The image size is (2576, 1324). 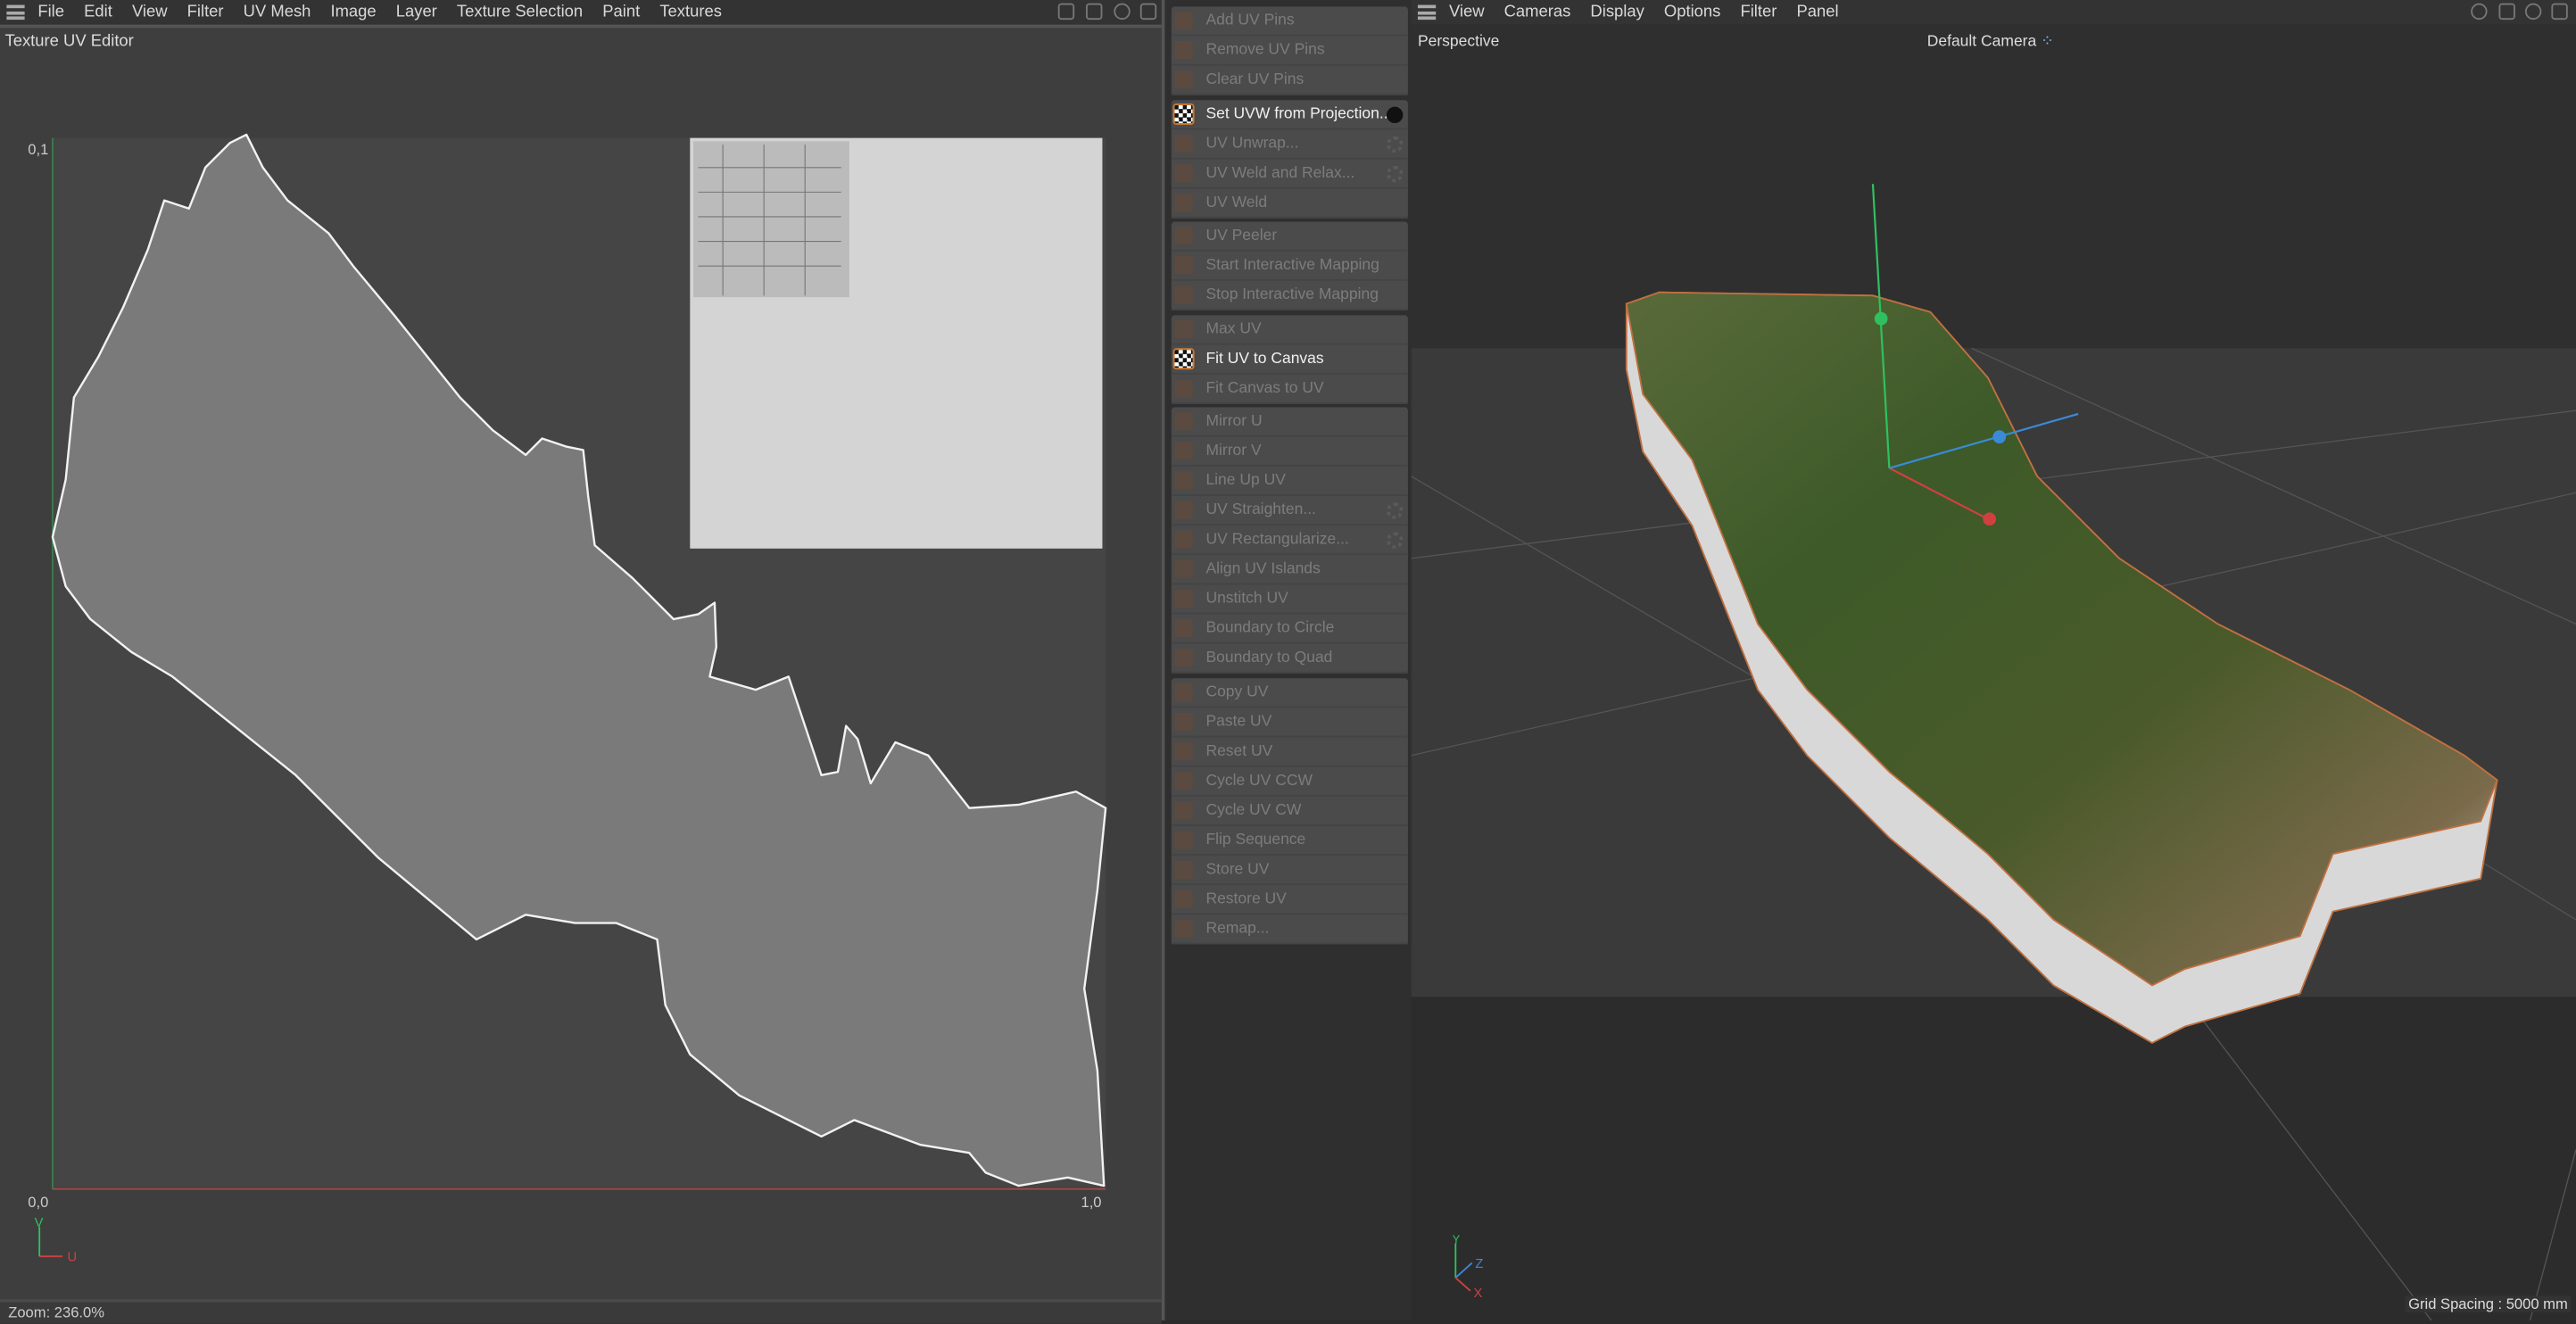 I want to click on command-line-up-uv: Line Up UV, so click(x=1289, y=482).